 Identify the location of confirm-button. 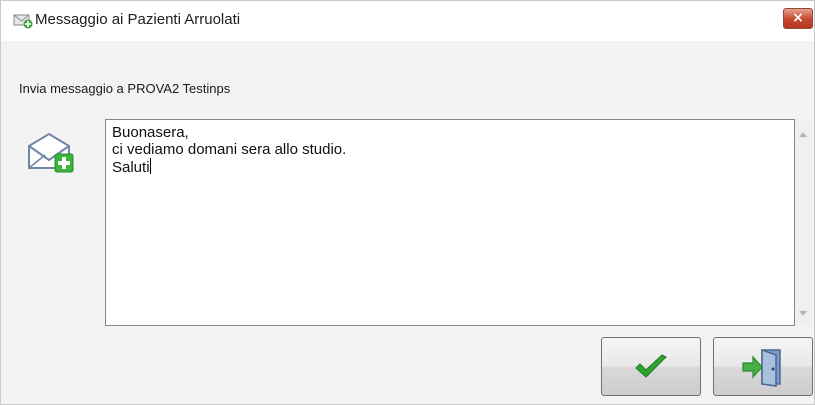
(651, 366).